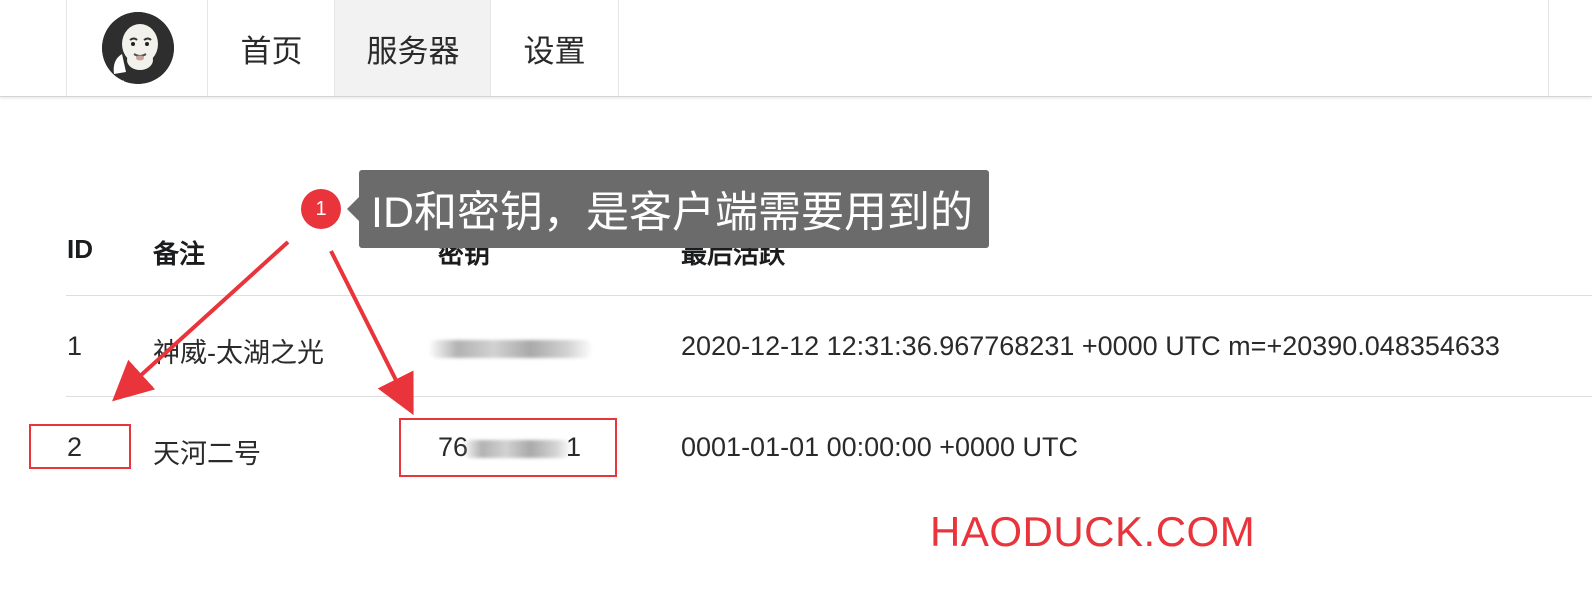  Describe the element at coordinates (1093, 531) in the screenshot. I see `watermark: HAODUCK.COM` at that location.